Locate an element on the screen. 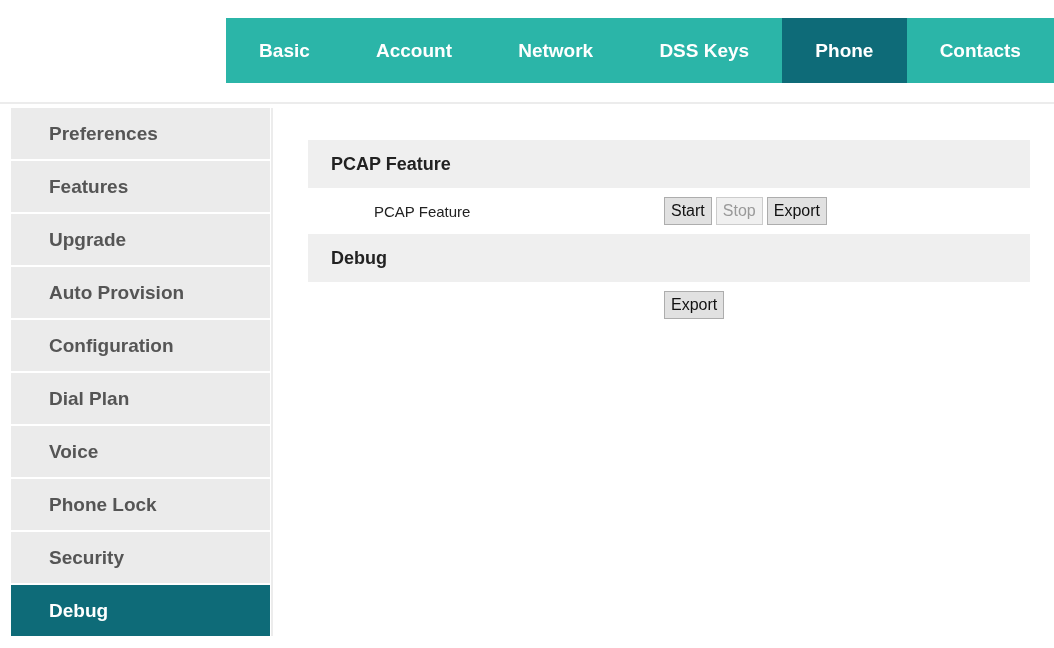 The image size is (1054, 648). sidebar-item: Upgrade is located at coordinates (140, 239).